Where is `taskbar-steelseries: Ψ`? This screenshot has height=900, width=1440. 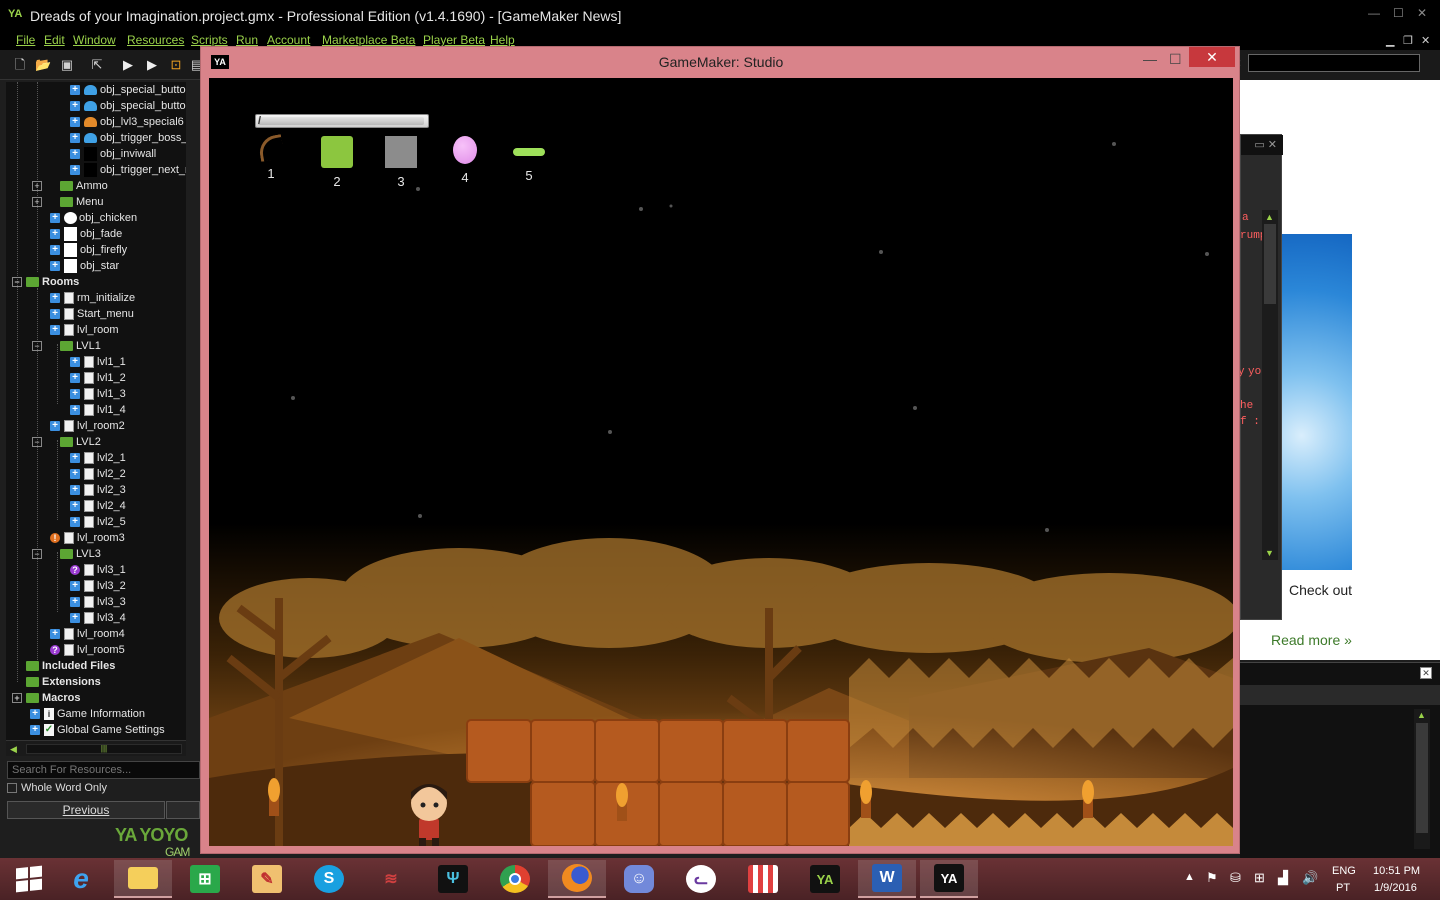 taskbar-steelseries: Ψ is located at coordinates (453, 879).